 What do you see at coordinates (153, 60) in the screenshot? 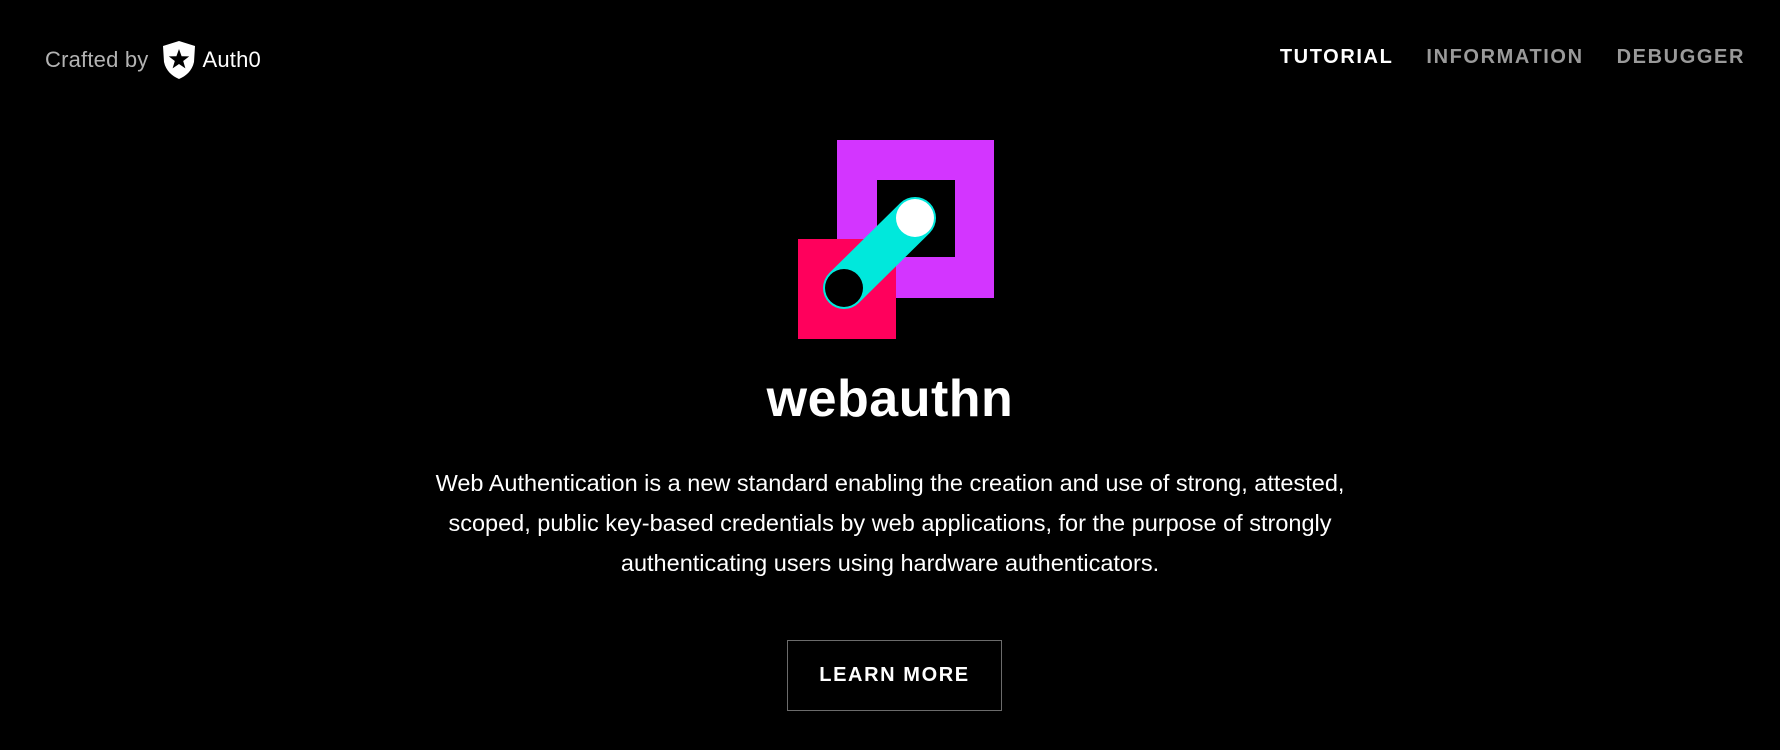
I see `crafted-by-auth0-link: Crafted by Auth0` at bounding box center [153, 60].